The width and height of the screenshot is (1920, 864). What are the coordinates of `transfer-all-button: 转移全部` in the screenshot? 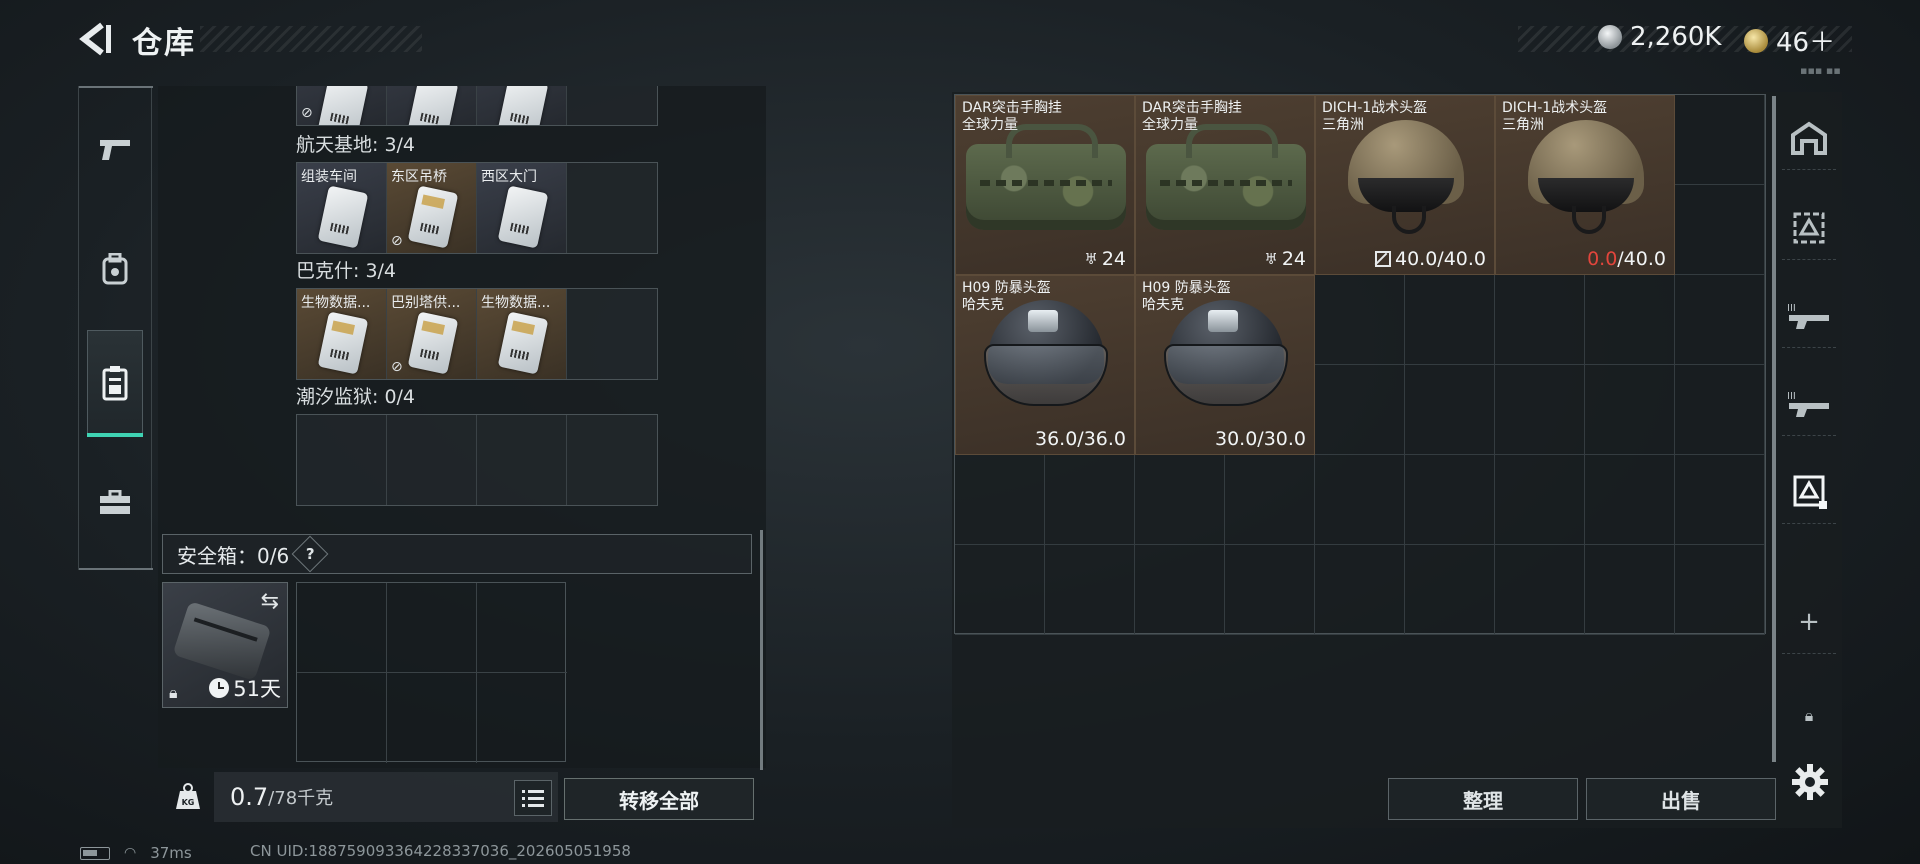 It's located at (659, 799).